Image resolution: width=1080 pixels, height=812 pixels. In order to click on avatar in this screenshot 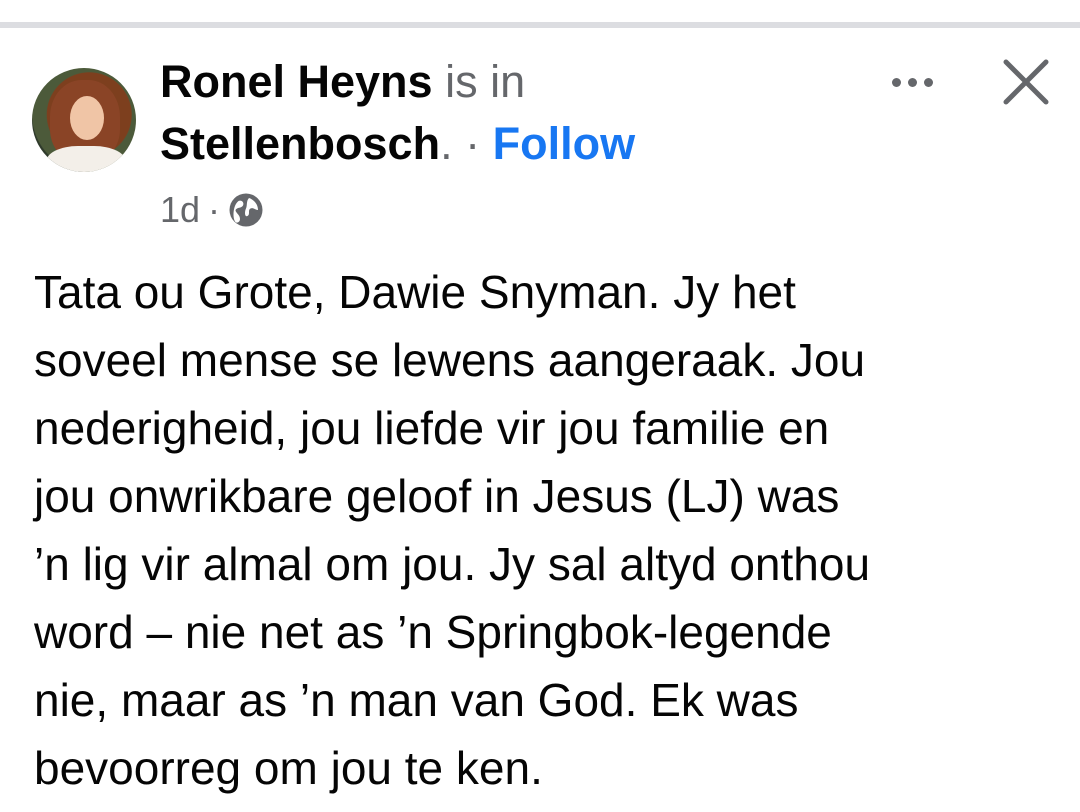, I will do `click(84, 120)`.